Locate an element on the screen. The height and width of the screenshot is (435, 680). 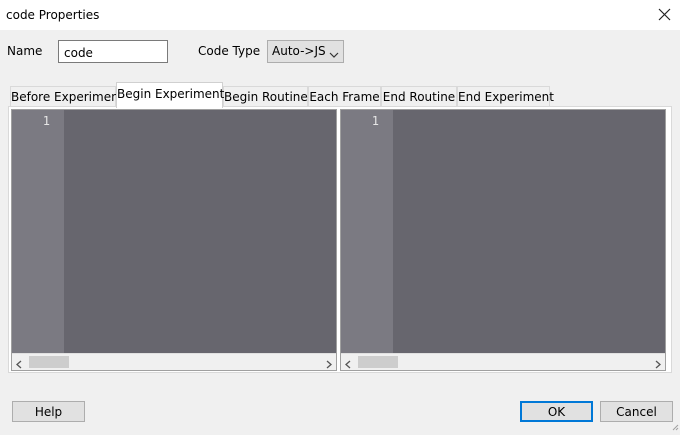
close-icon is located at coordinates (665, 15).